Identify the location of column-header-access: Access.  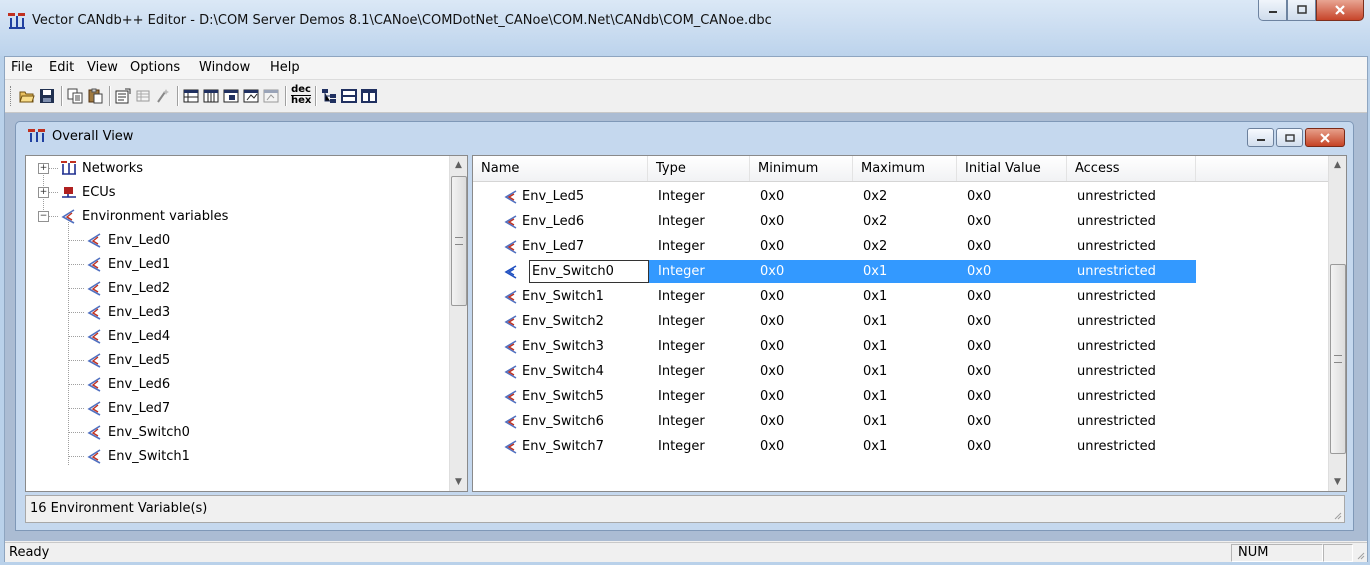
(1131, 168).